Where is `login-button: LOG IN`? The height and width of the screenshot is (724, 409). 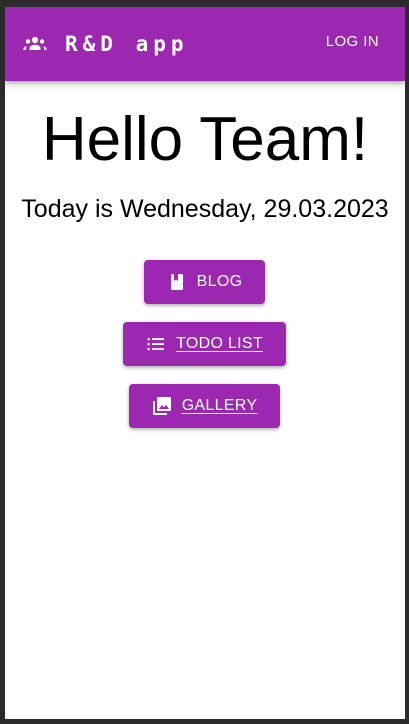 login-button: LOG IN is located at coordinates (352, 41).